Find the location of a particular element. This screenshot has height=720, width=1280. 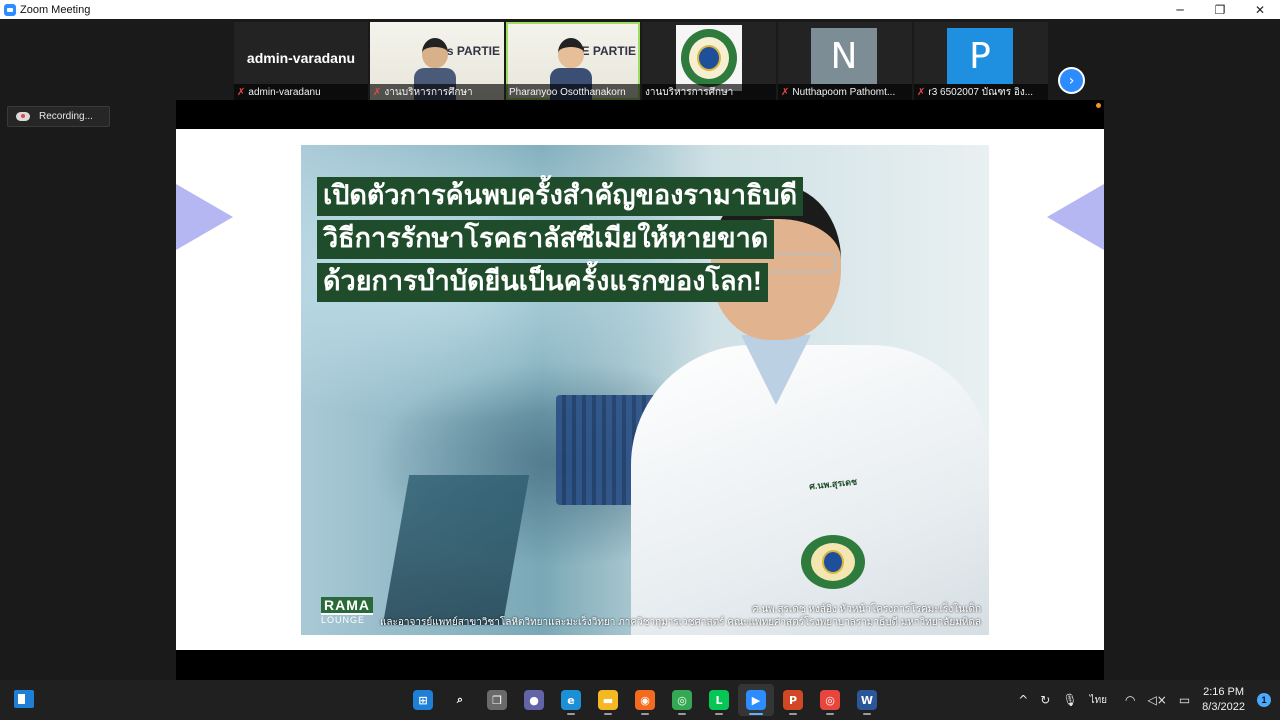

system-tray: ^ ↻ 🎙 ไทย ◠ ◁× ▭ 2:16 PM 8/3/2022 1 is located at coordinates (1149, 700).